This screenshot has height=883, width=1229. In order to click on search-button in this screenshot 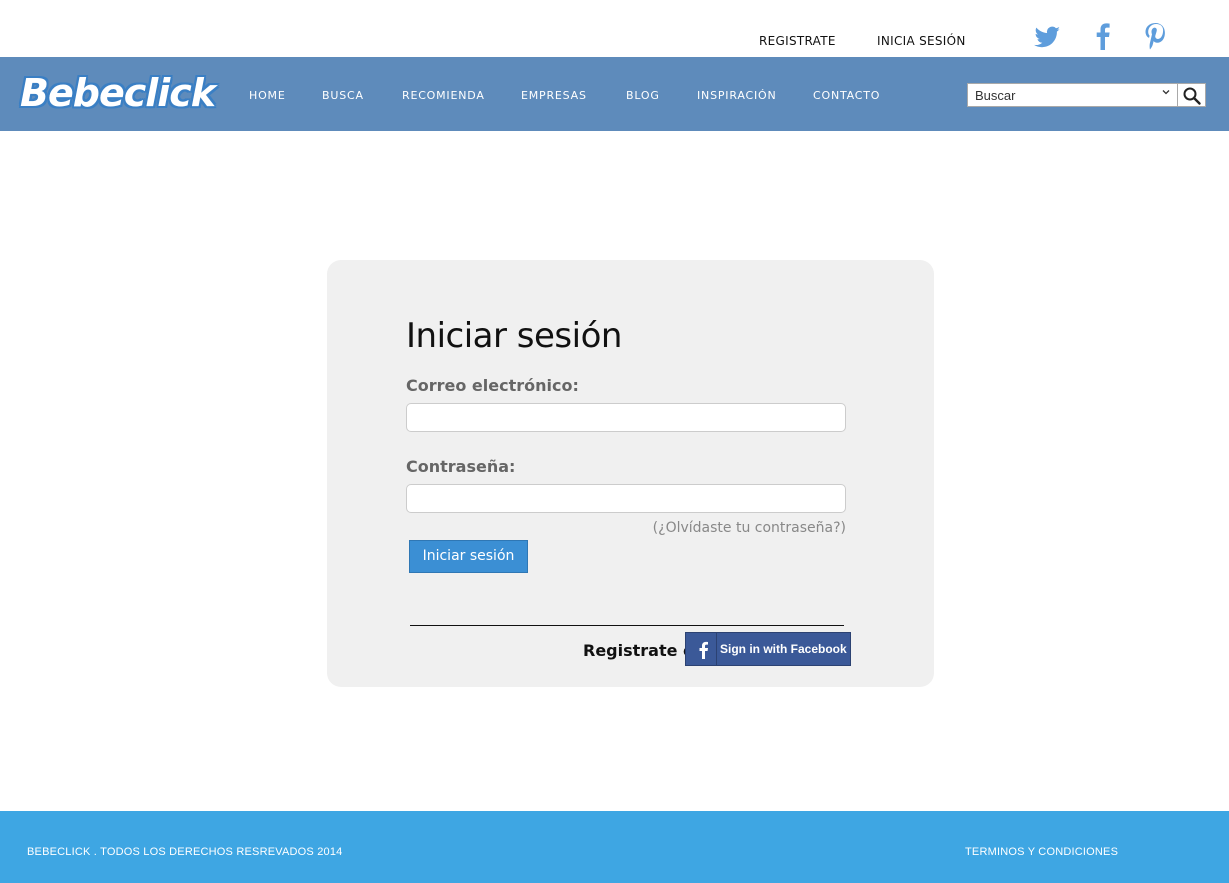, I will do `click(1192, 95)`.